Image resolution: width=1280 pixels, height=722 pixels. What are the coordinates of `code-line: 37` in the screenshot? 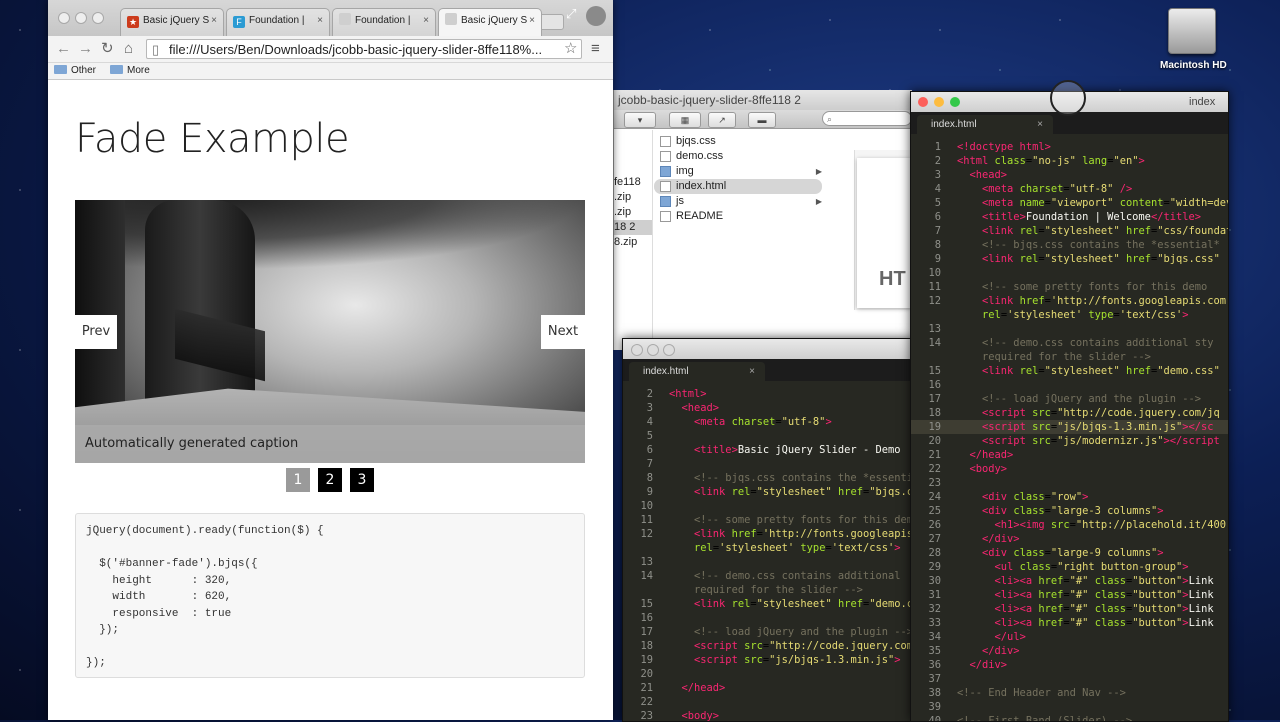 It's located at (1069, 679).